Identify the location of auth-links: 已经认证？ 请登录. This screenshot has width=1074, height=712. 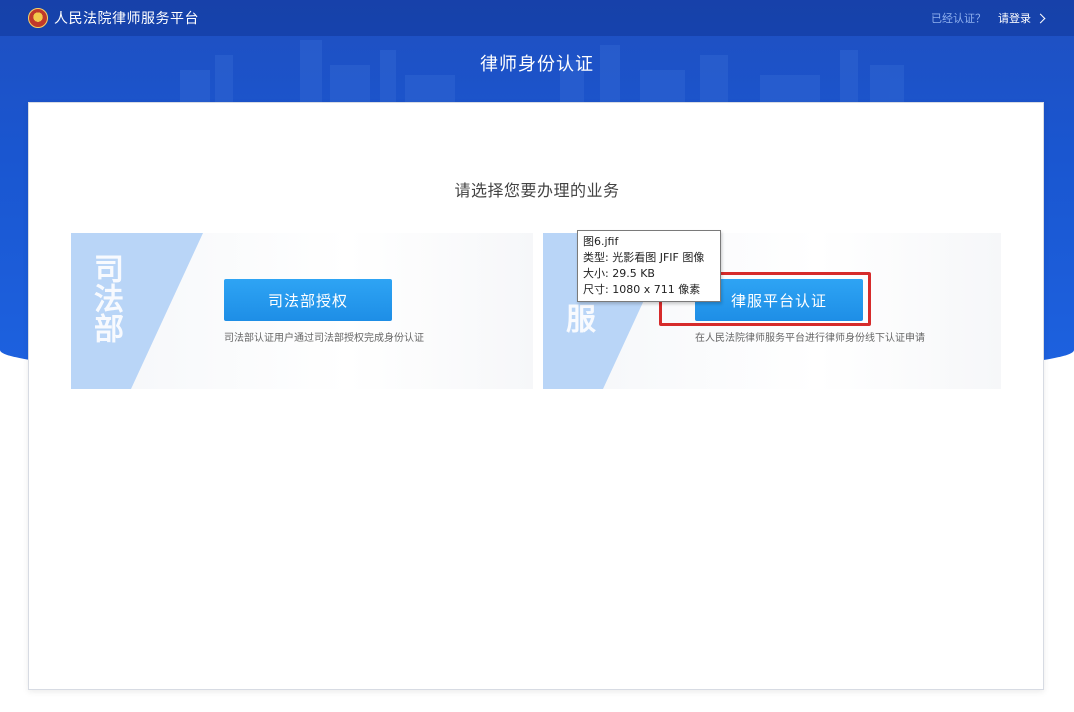
(988, 18).